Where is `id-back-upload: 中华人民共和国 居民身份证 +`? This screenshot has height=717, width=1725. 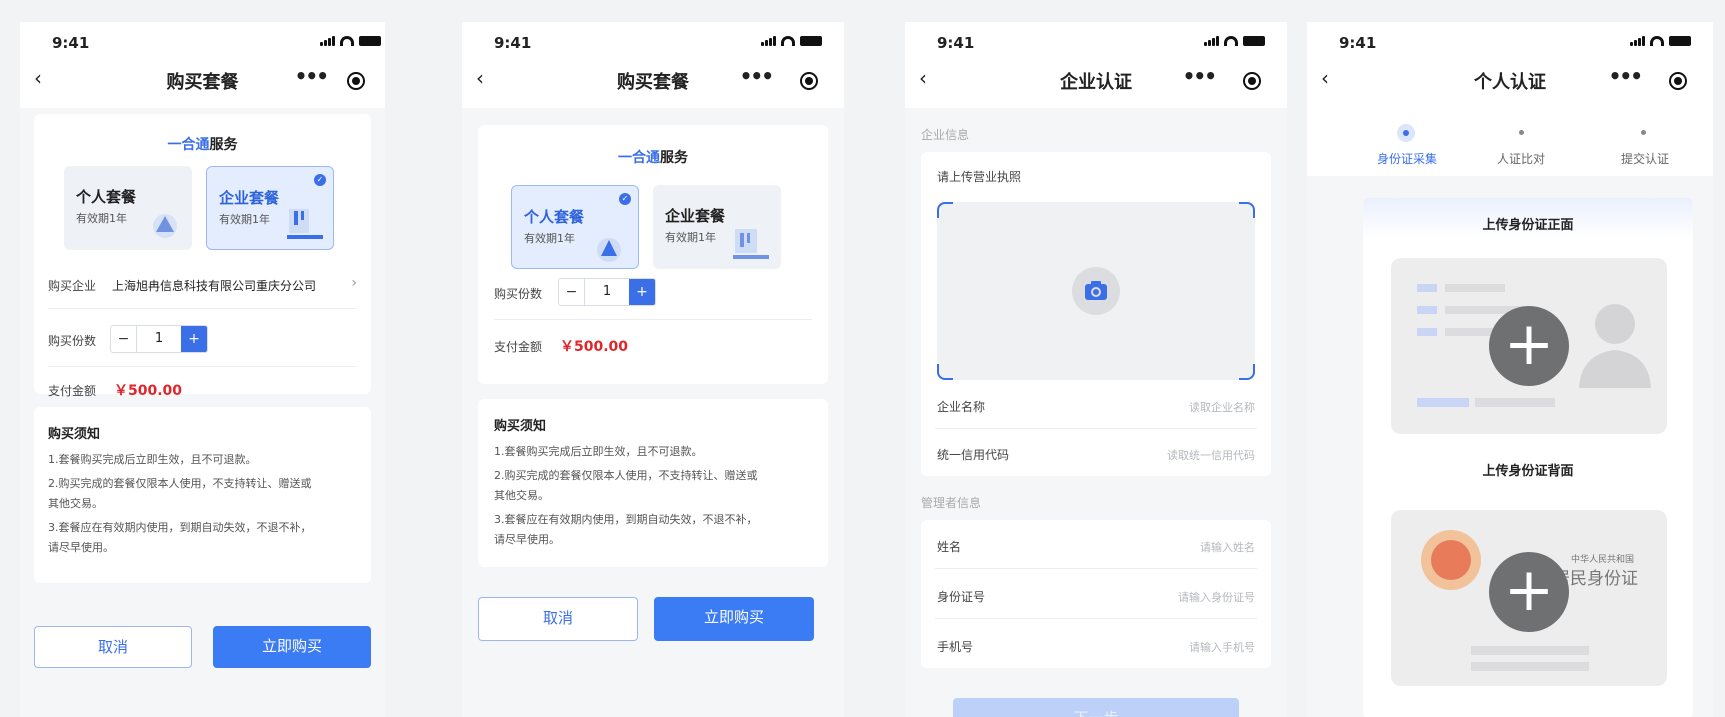
id-back-upload: 中华人民共和国 居民身份证 + is located at coordinates (1529, 598).